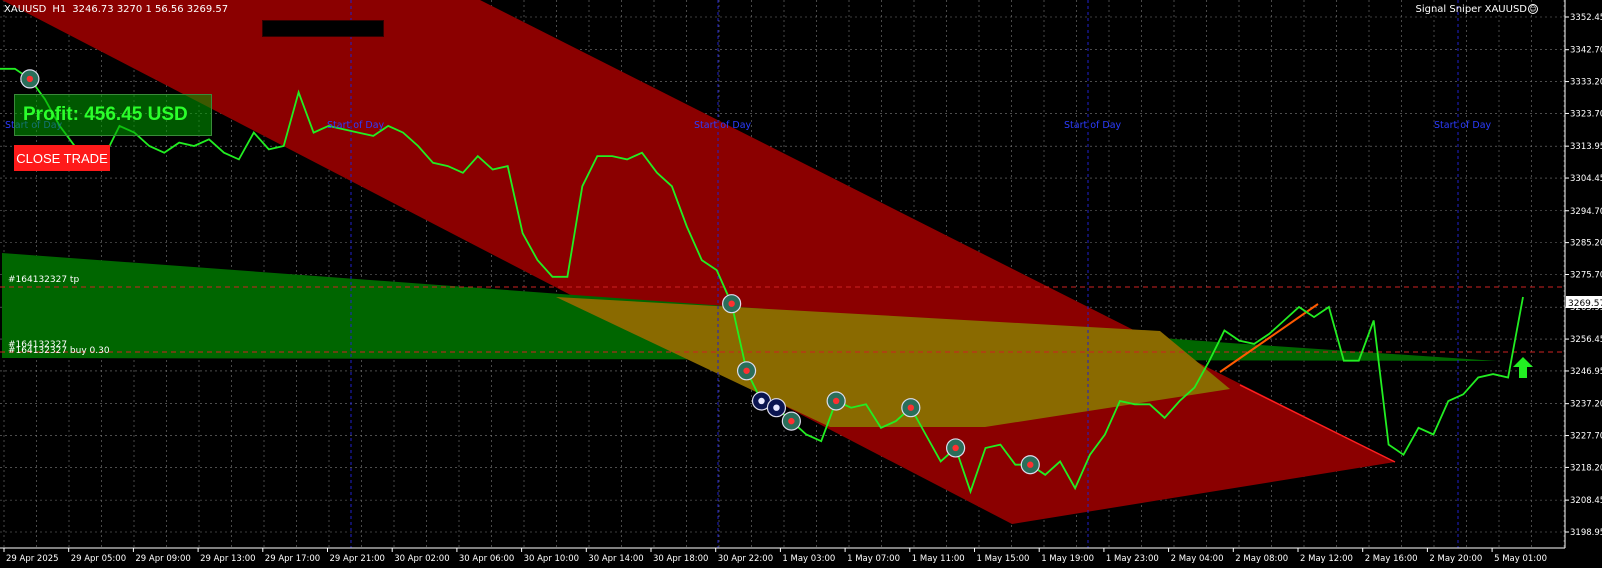 The width and height of the screenshot is (1602, 568). I want to click on time-tick-label: 2 May 12:00, so click(1326, 559).